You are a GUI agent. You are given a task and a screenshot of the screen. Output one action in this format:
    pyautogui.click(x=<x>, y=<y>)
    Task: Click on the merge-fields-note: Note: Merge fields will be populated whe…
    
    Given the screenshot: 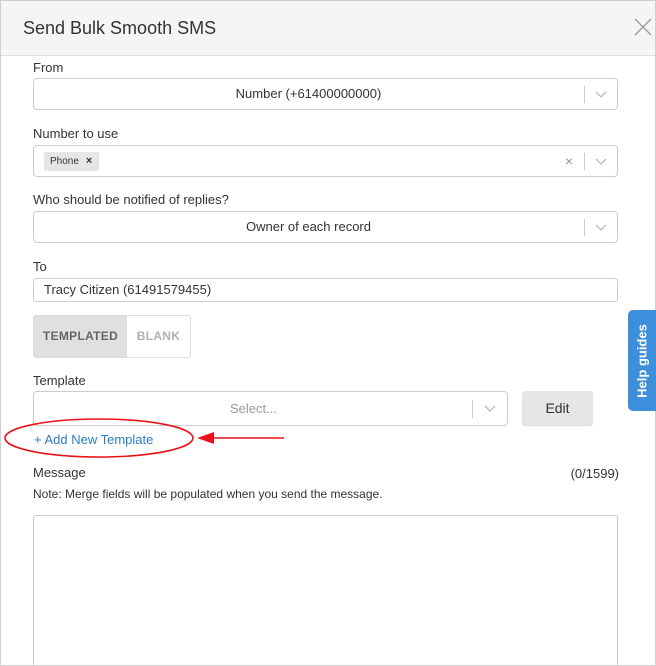 What is the action you would take?
    pyautogui.click(x=208, y=494)
    